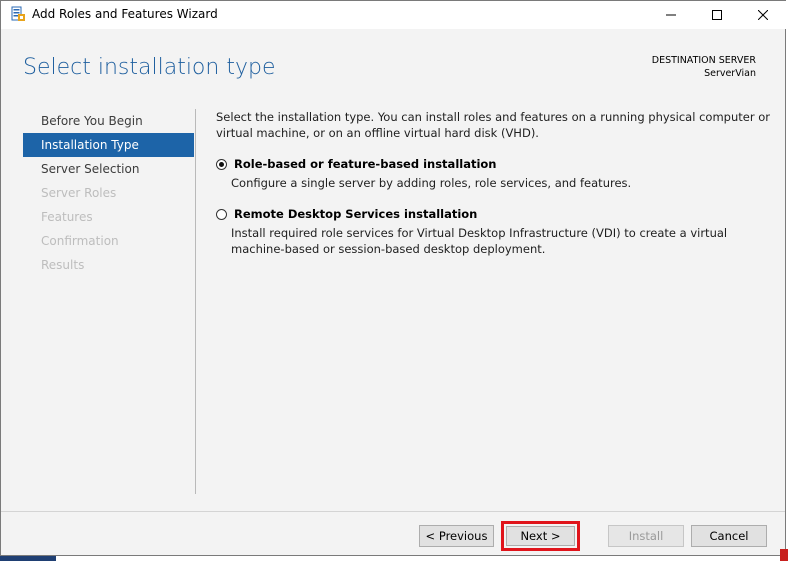 This screenshot has height=561, width=788. I want to click on highlight-edge, so click(784, 555).